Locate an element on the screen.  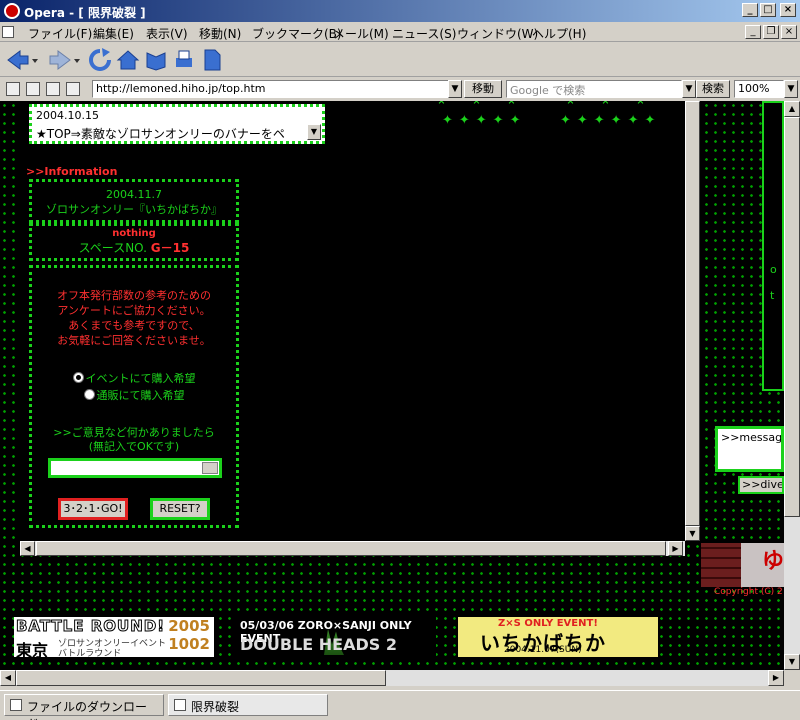
frame-vertical-scrollbar: ▼ is located at coordinates (692, 321).